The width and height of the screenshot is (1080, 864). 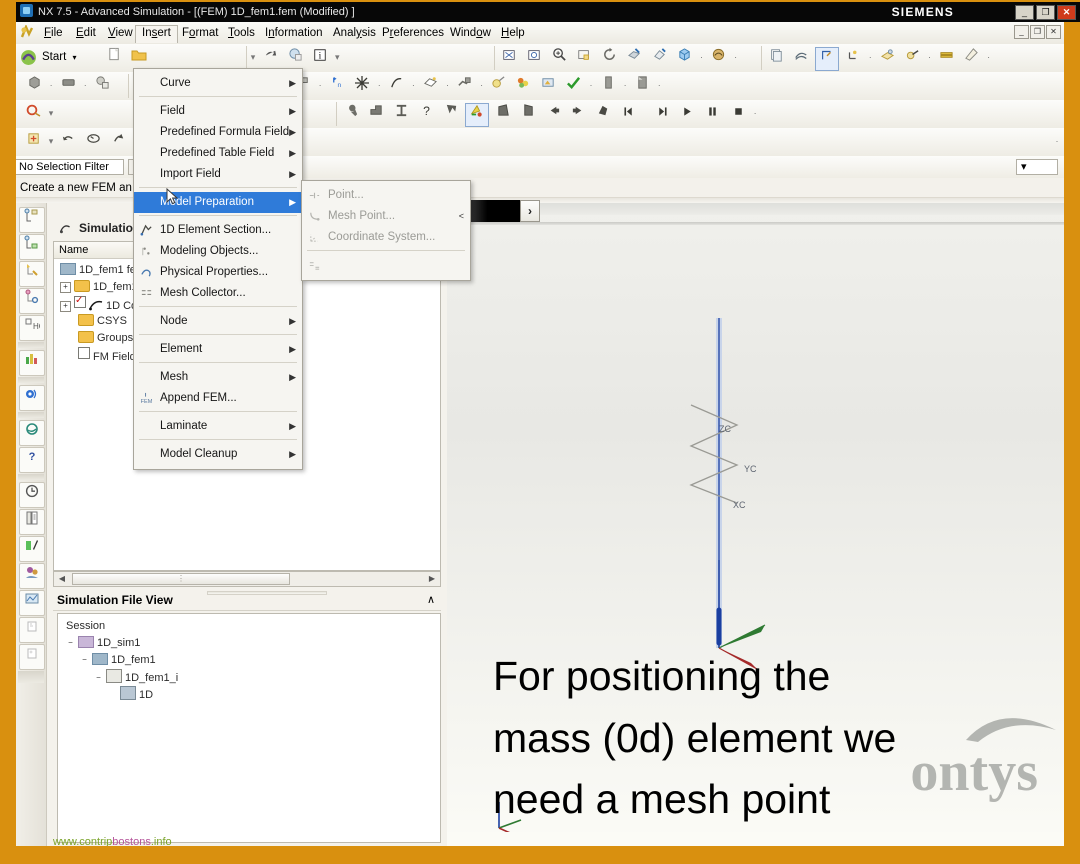 I want to click on file-row-fem: − 1D_fem1, so click(x=118, y=660).